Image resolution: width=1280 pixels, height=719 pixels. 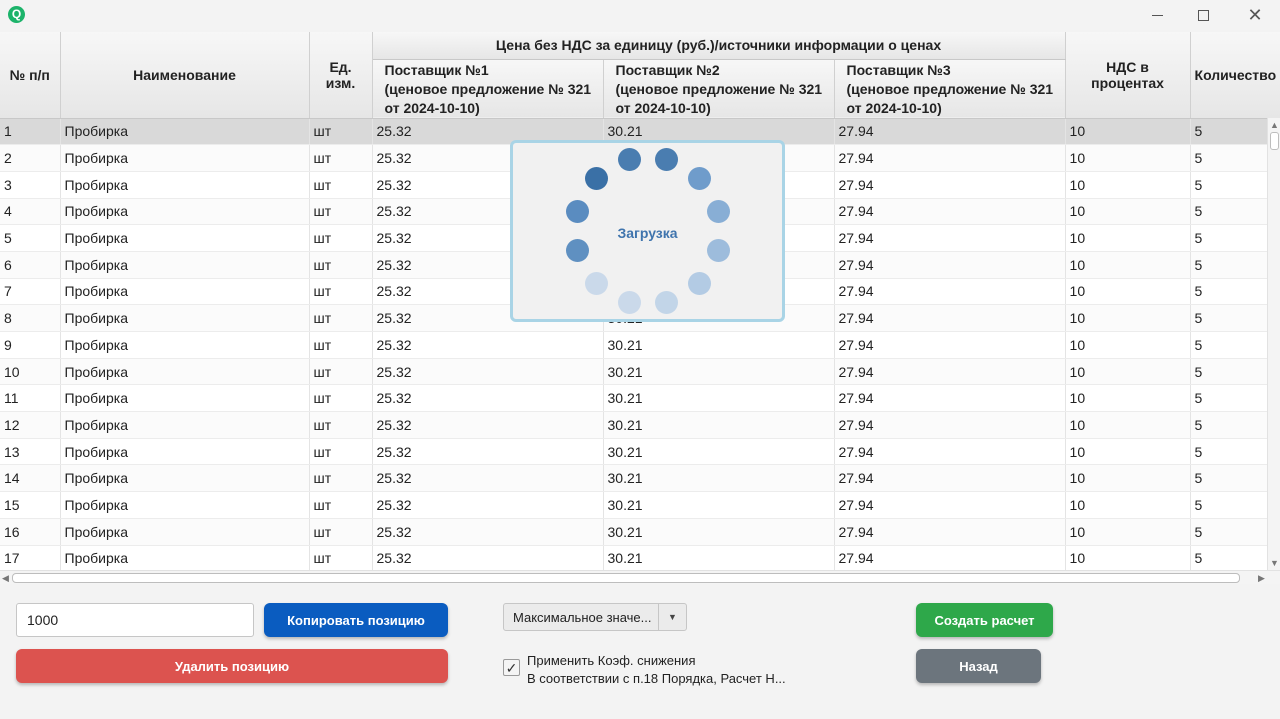 I want to click on table-row: 9 Пробирка шт 25.32 30.21 27.94 10 5, so click(x=640, y=345).